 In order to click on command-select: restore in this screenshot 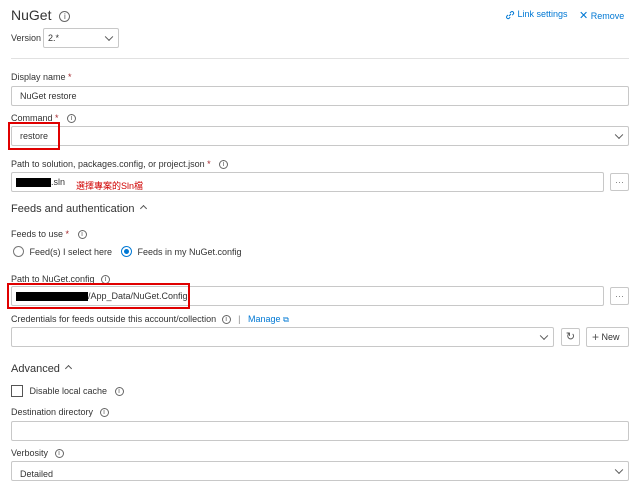, I will do `click(320, 136)`.